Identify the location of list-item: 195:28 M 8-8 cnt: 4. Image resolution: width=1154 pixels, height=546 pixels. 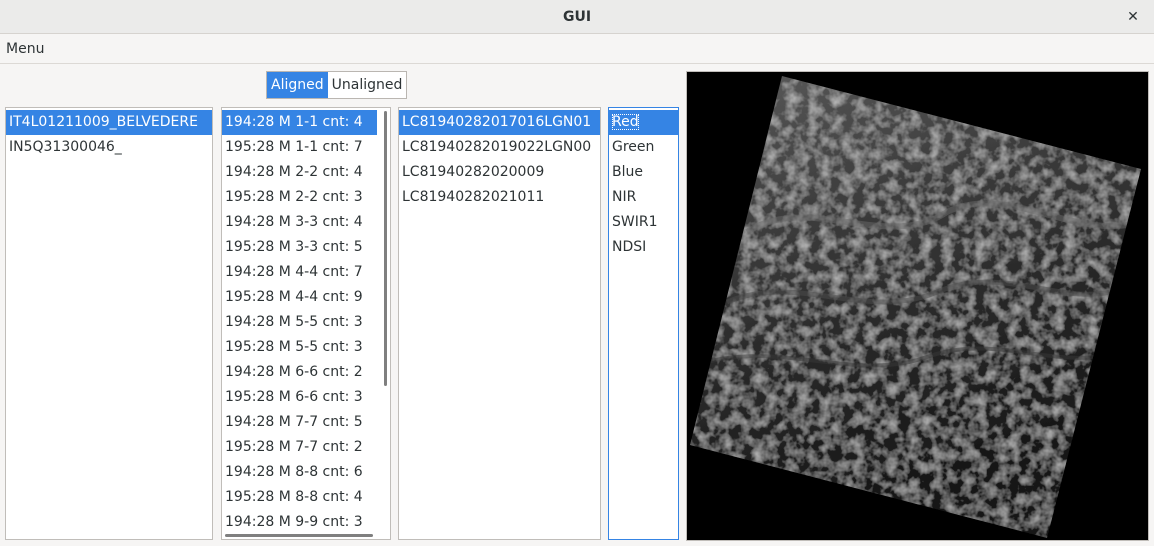
(299, 497).